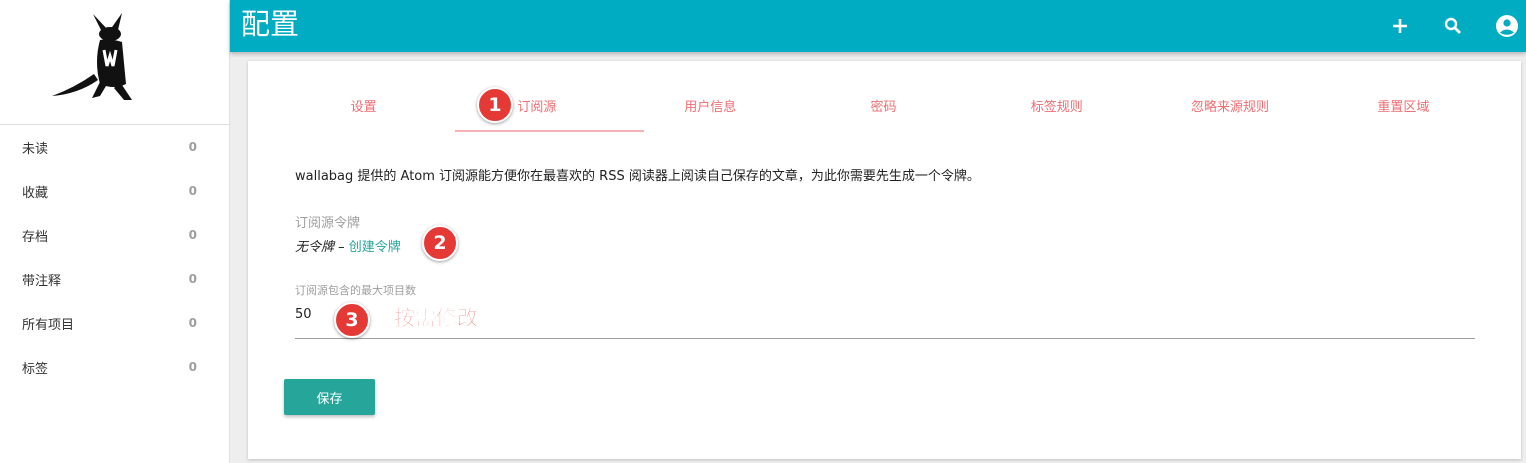  Describe the element at coordinates (352, 320) in the screenshot. I see `annotation-marker-3: 3` at that location.